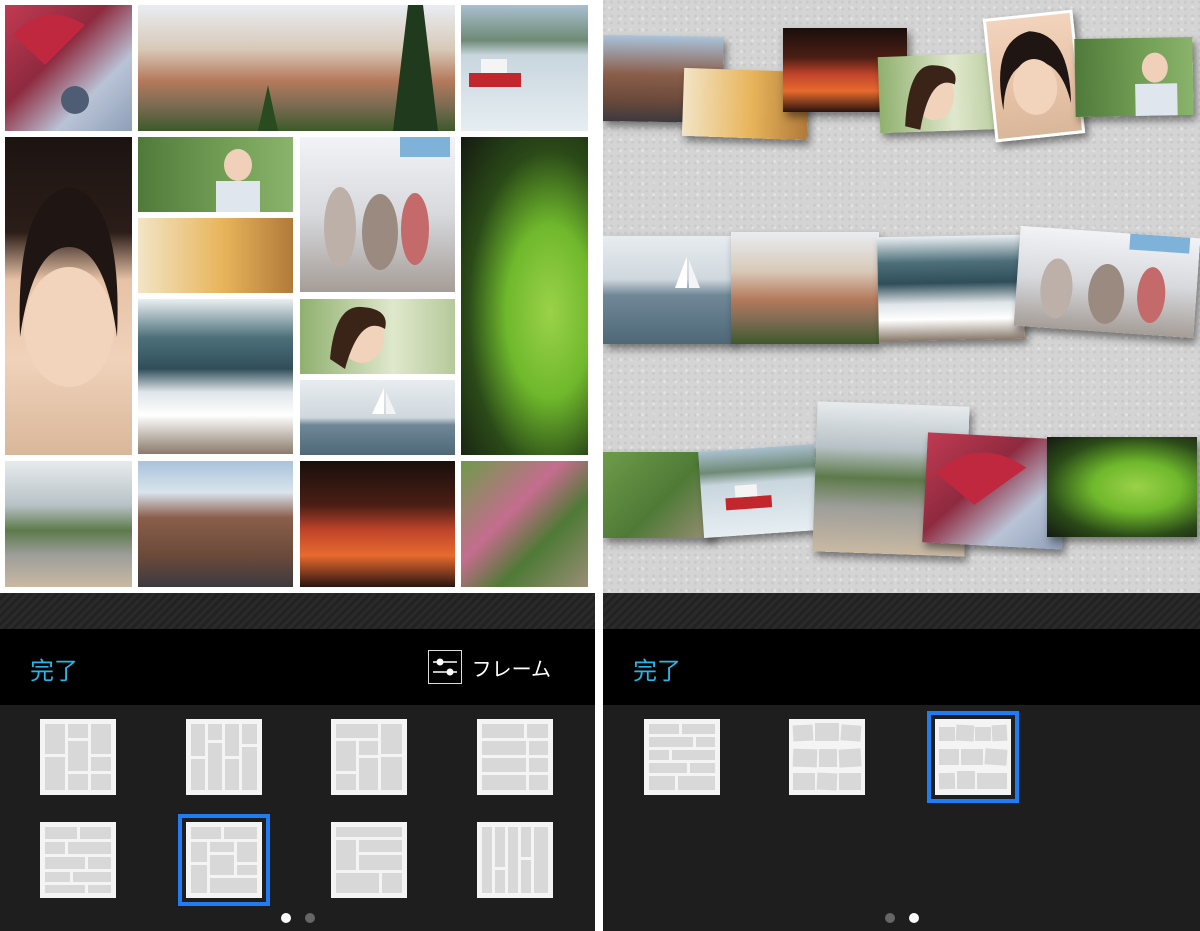 Image resolution: width=1200 pixels, height=931 pixels. Describe the element at coordinates (377, 214) in the screenshot. I see `photo-blurred-crowd` at that location.